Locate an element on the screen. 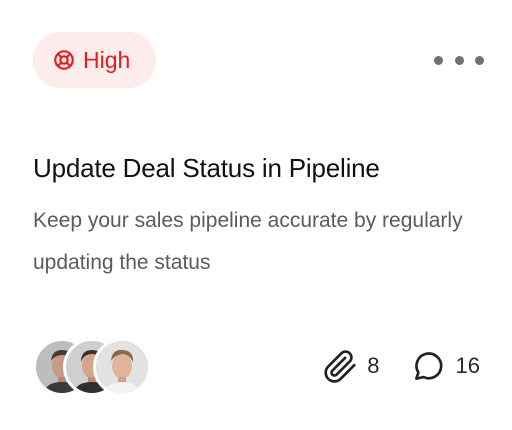  more-options-button is located at coordinates (459, 60).